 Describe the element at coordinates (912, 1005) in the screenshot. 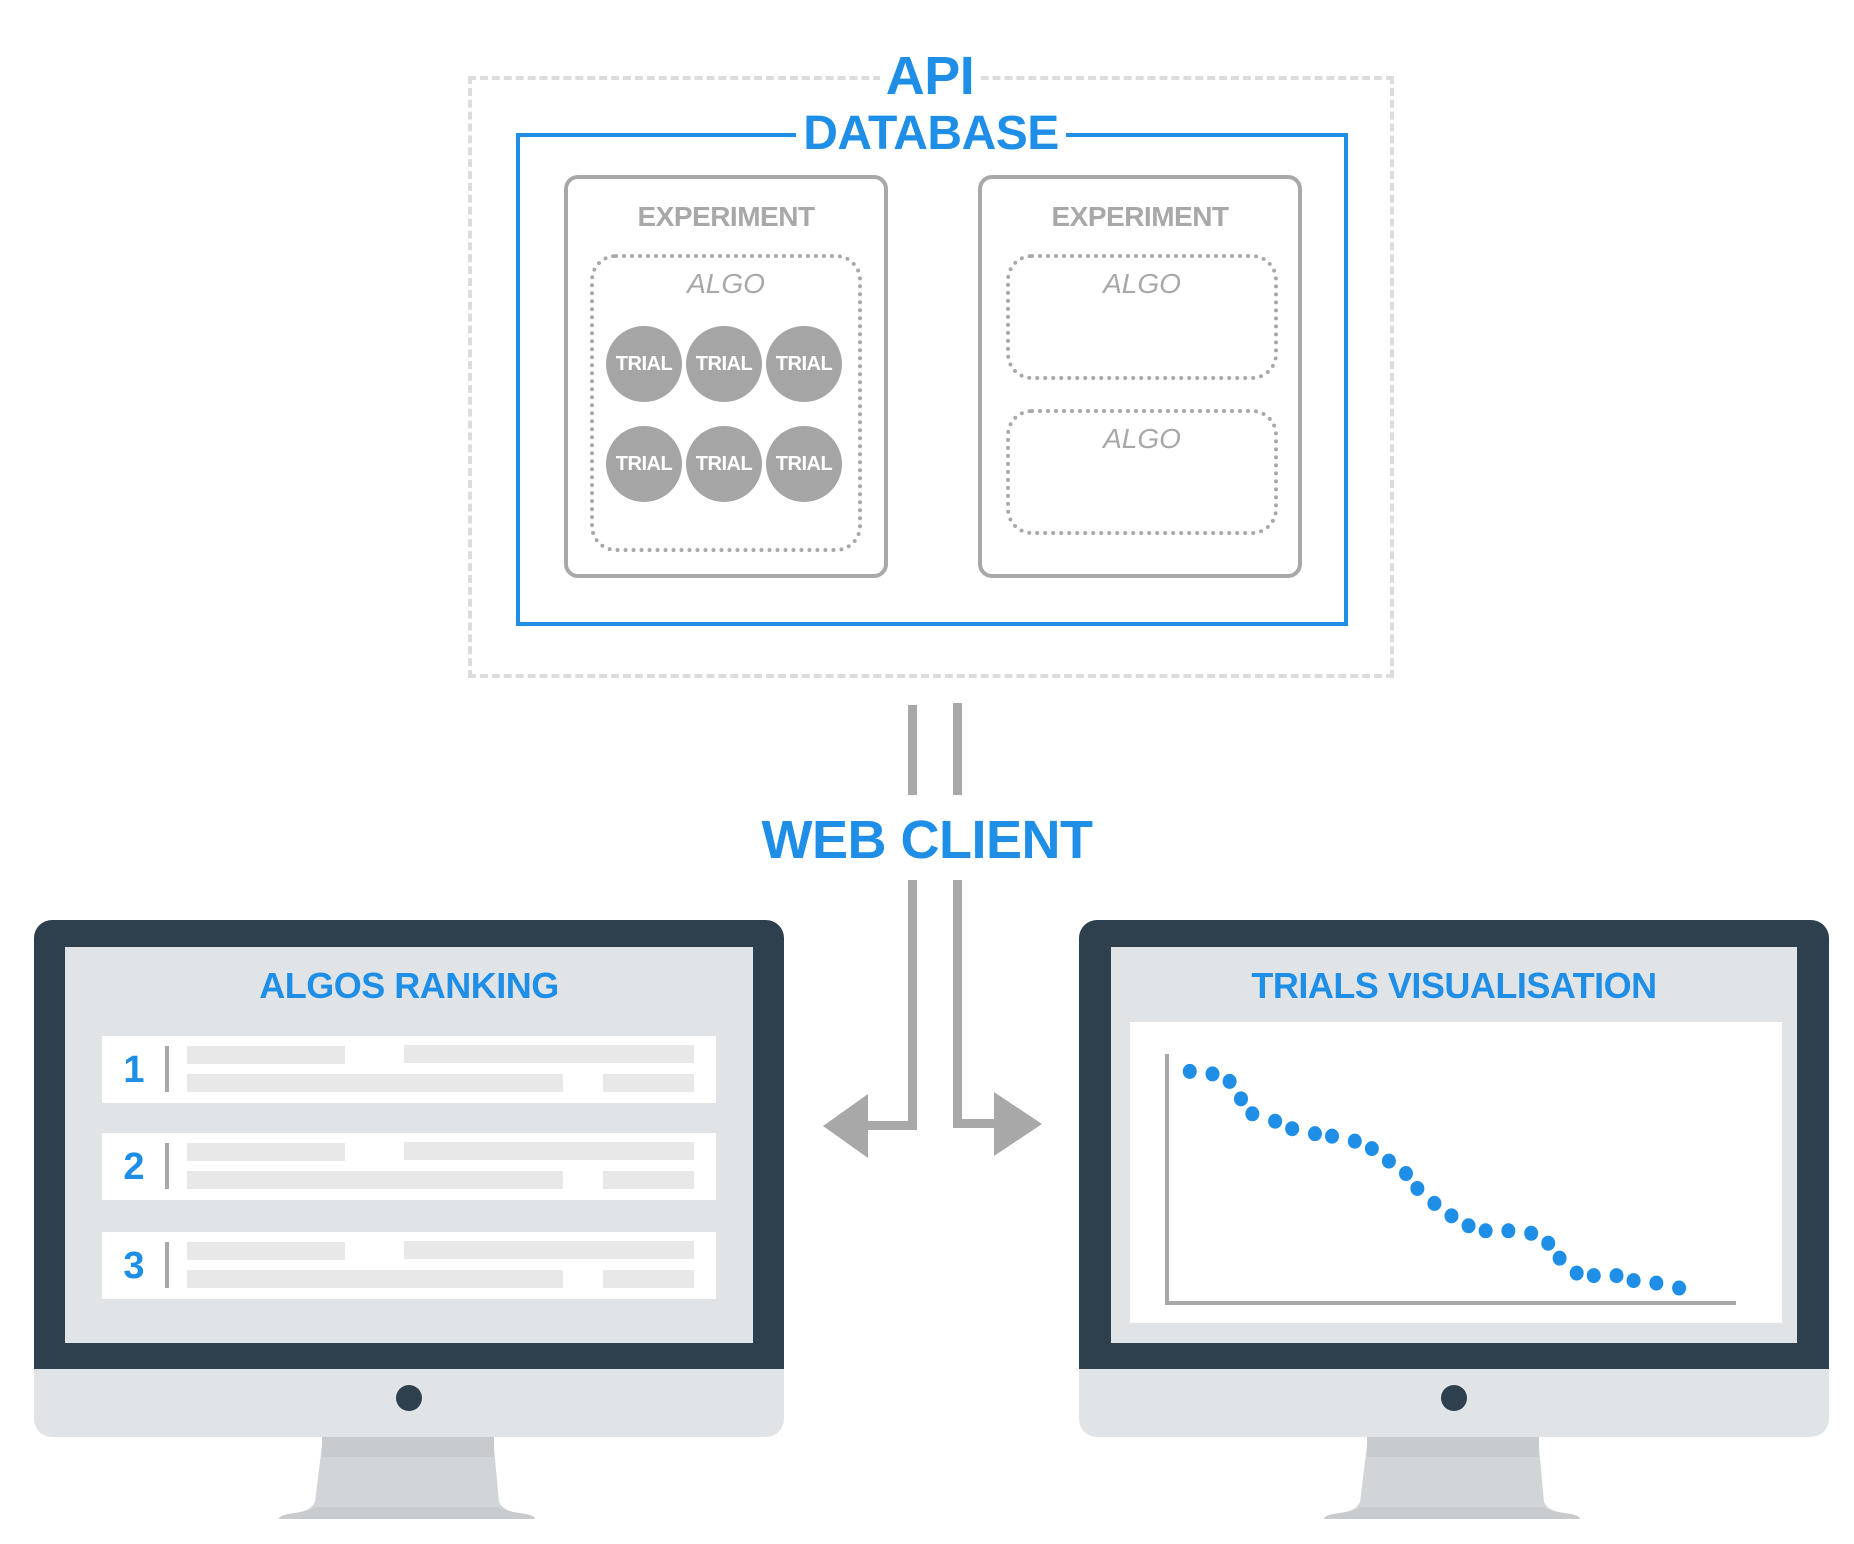

I see `arrow-left-shaft` at that location.